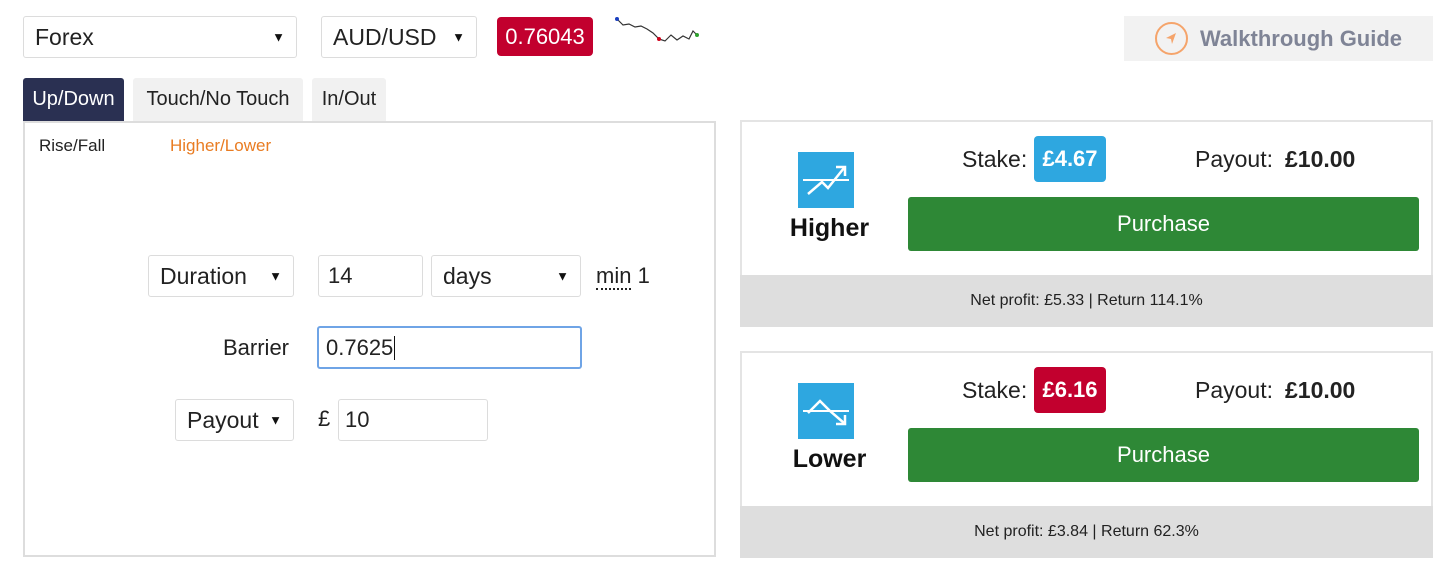 This screenshot has height=563, width=1435. I want to click on net-profit-text: Net profit: £5.33 | Return 114.1%, so click(1086, 300).